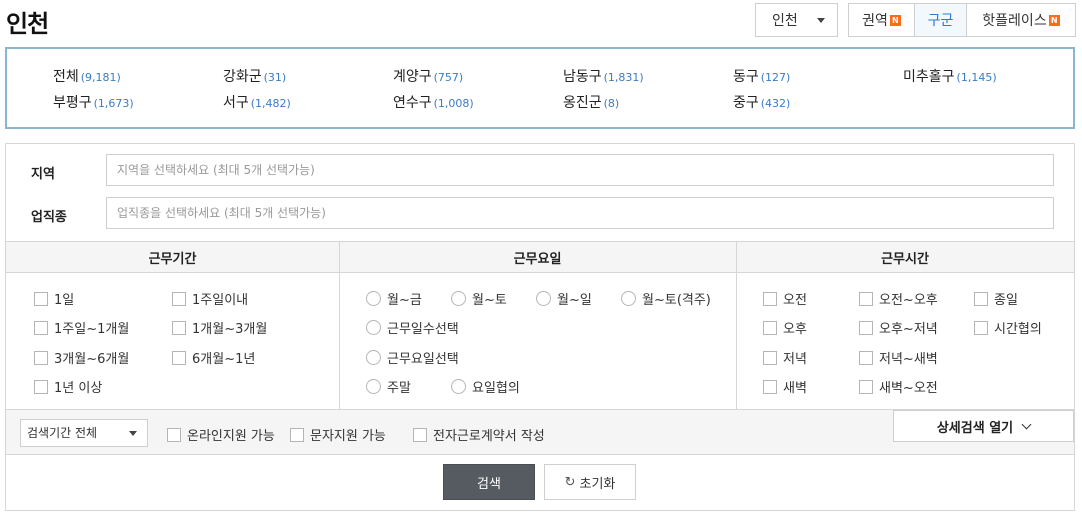 The width and height of the screenshot is (1082, 517). Describe the element at coordinates (983, 426) in the screenshot. I see `detail-search-button: 상세검색 열기` at that location.